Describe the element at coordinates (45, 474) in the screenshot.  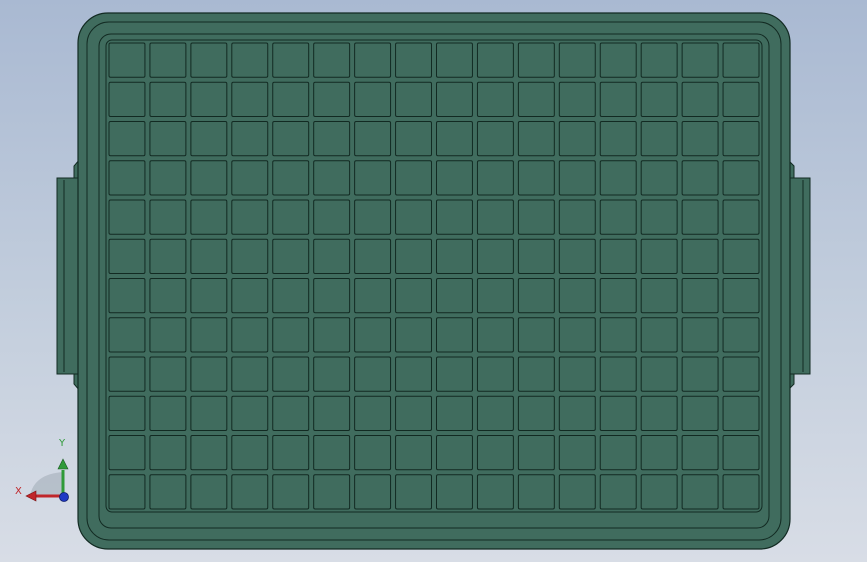
I see `orientation-triad: Y X` at that location.